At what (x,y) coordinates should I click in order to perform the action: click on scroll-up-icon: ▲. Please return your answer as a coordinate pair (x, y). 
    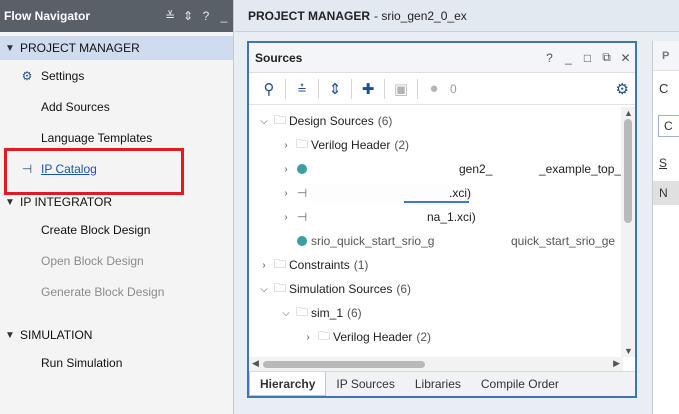
    Looking at the image, I should click on (628, 113).